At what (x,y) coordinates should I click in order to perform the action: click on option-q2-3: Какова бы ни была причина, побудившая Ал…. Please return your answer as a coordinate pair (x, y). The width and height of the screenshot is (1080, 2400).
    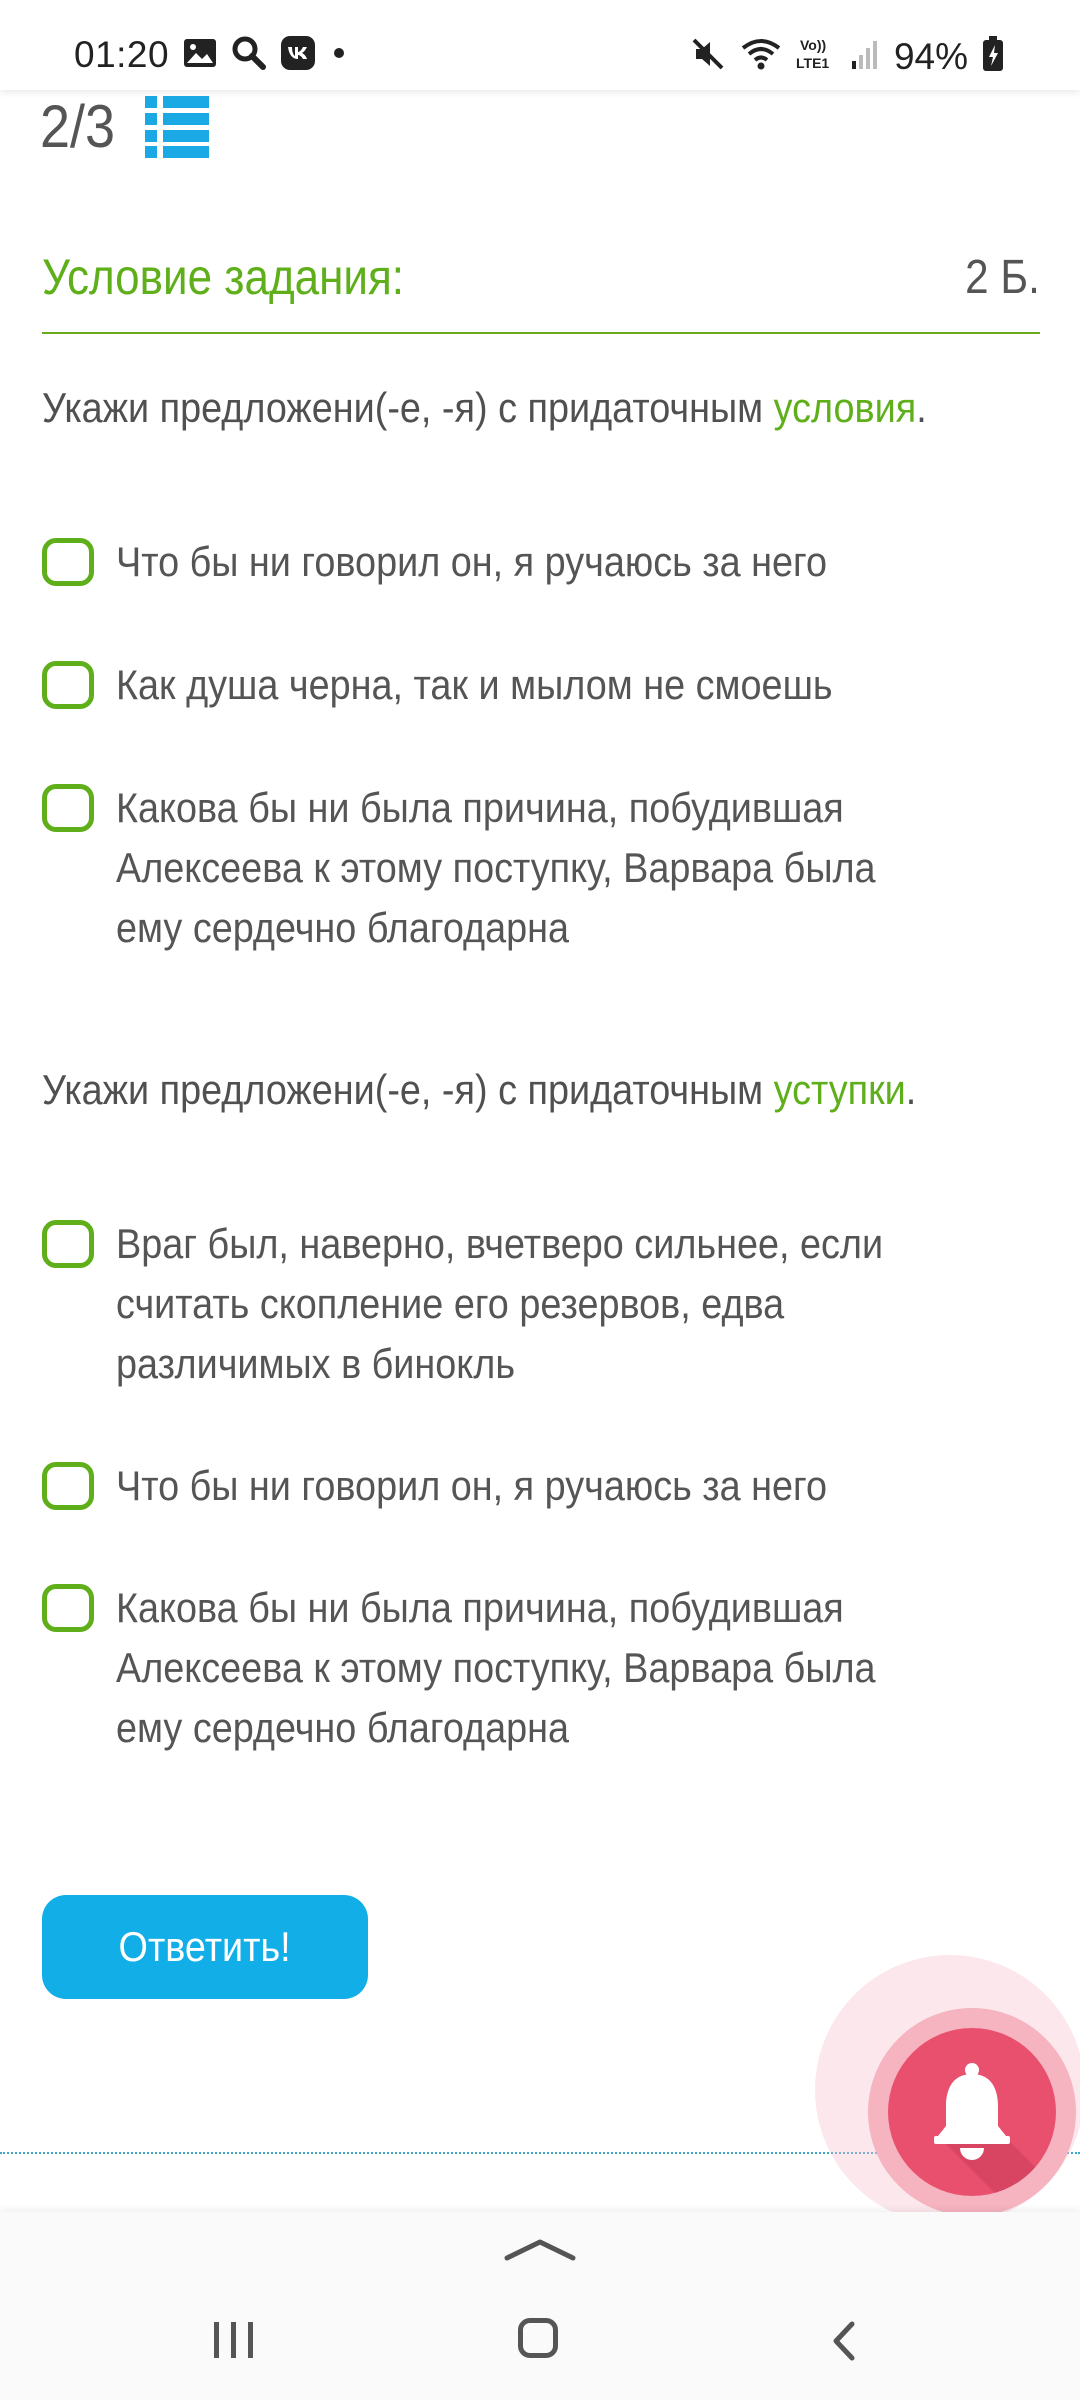
    Looking at the image, I should click on (542, 1668).